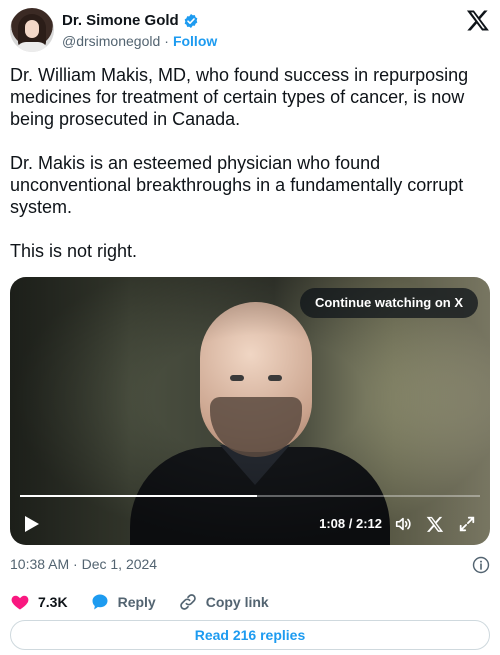  What do you see at coordinates (237, 602) in the screenshot?
I see `copy-link-label: Copy link` at bounding box center [237, 602].